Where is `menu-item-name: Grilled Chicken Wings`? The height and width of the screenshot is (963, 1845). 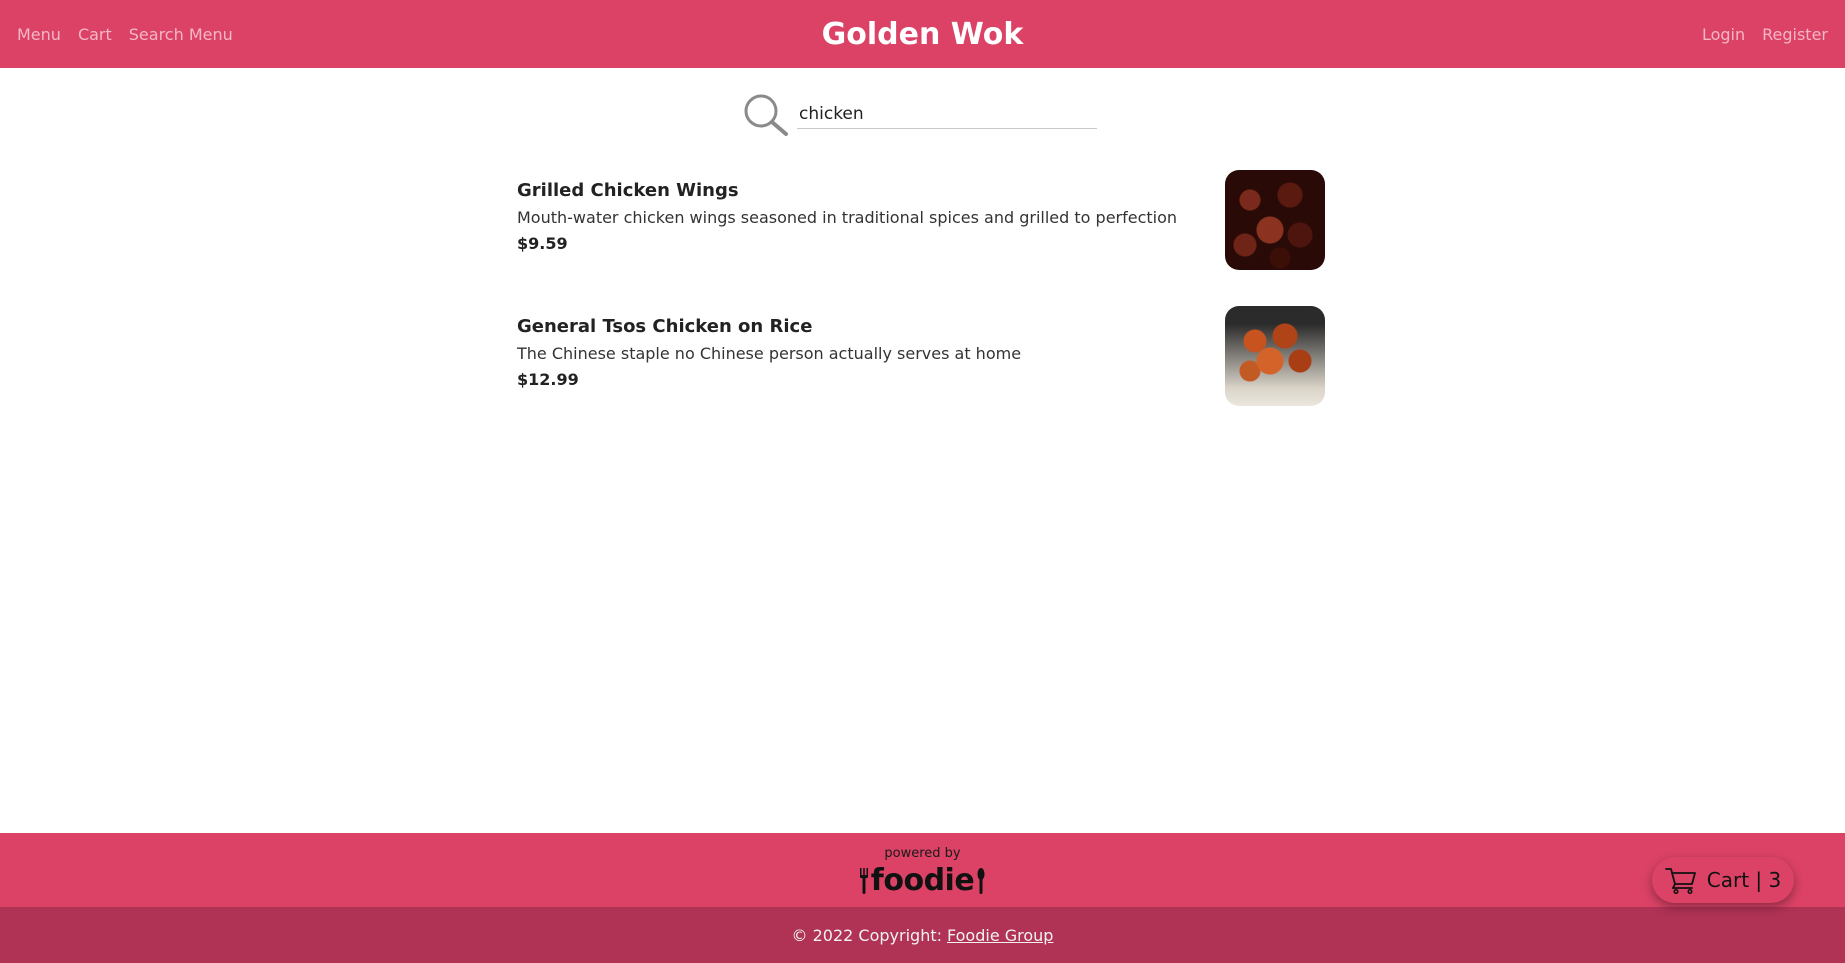
menu-item-name: Grilled Chicken Wings is located at coordinates (628, 190).